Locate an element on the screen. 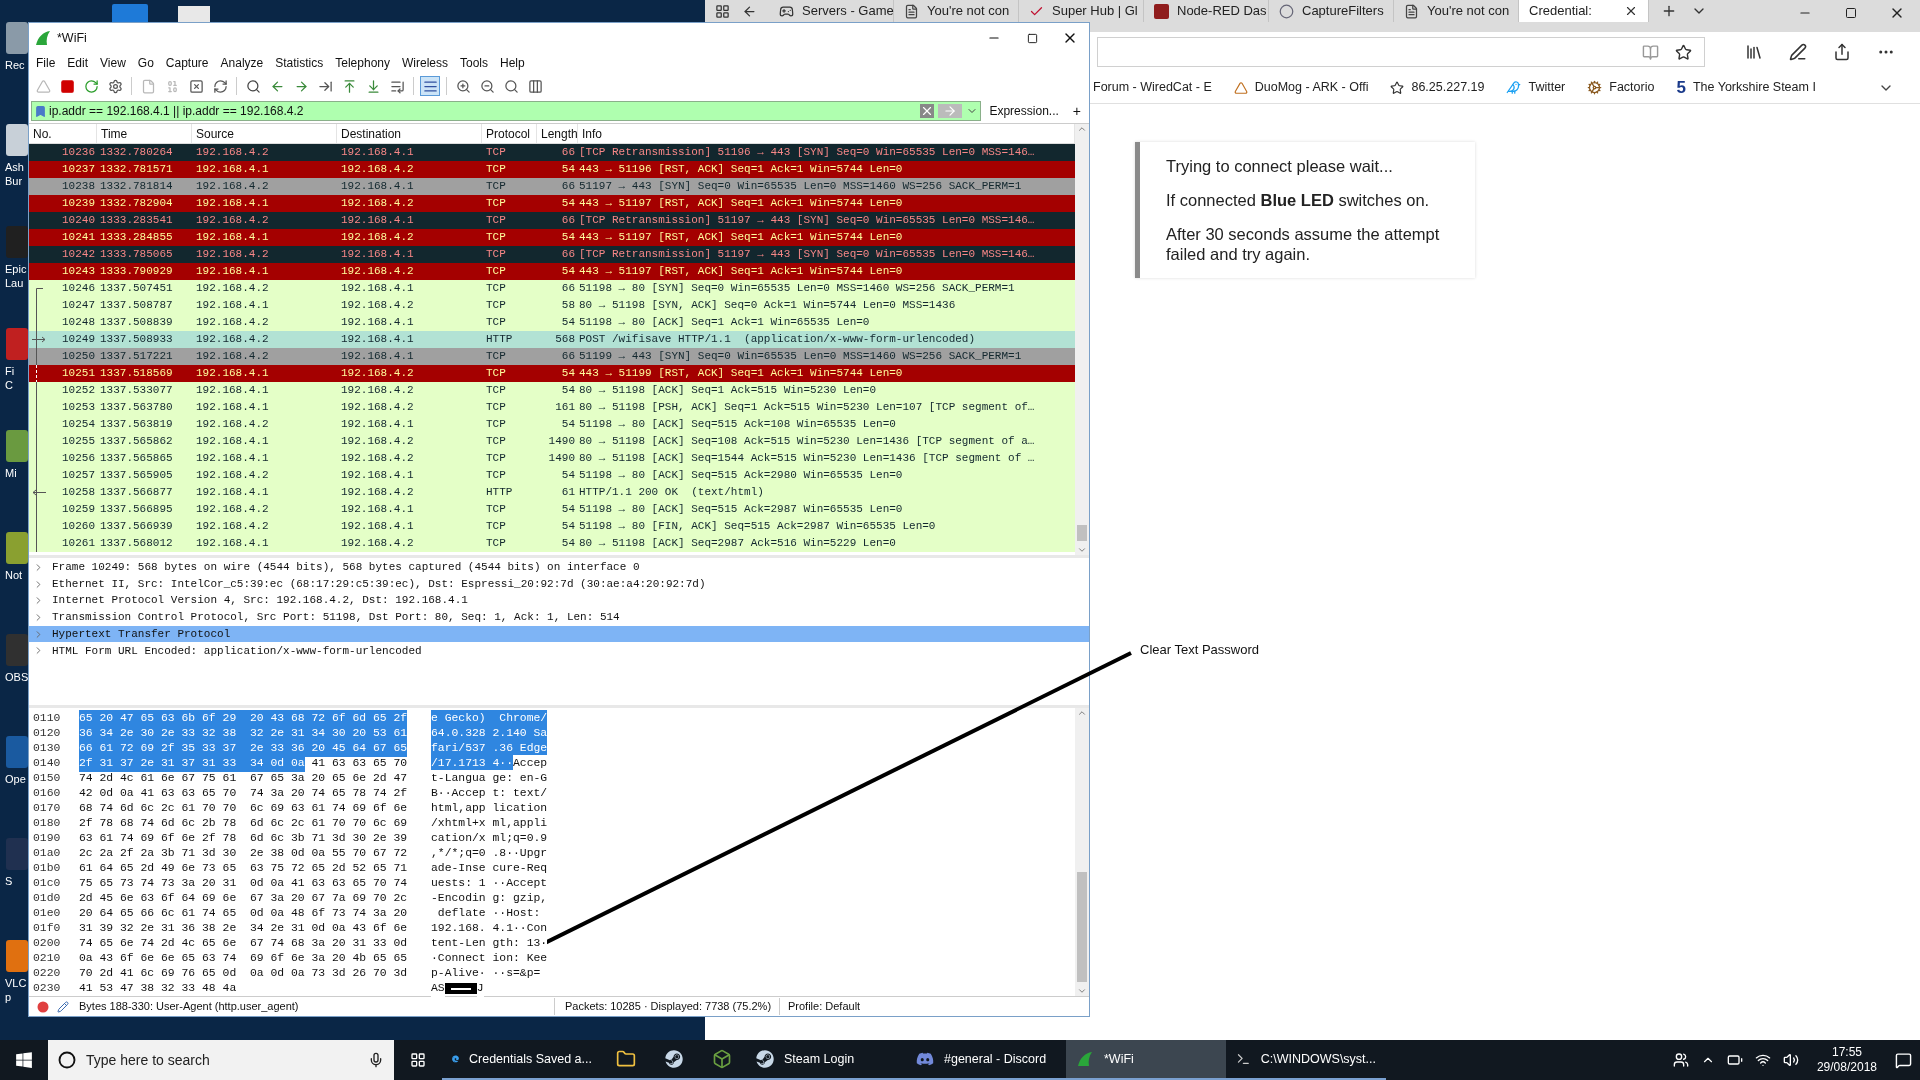 This screenshot has height=1080, width=1920. packet-row: 10254 1337.563819 192.168.4.2 192.168.4.1 TCP 54 51198 → 80 [ACK] Seq=515 Ack=108 Win=65535 Len=0 is located at coordinates (552, 424).